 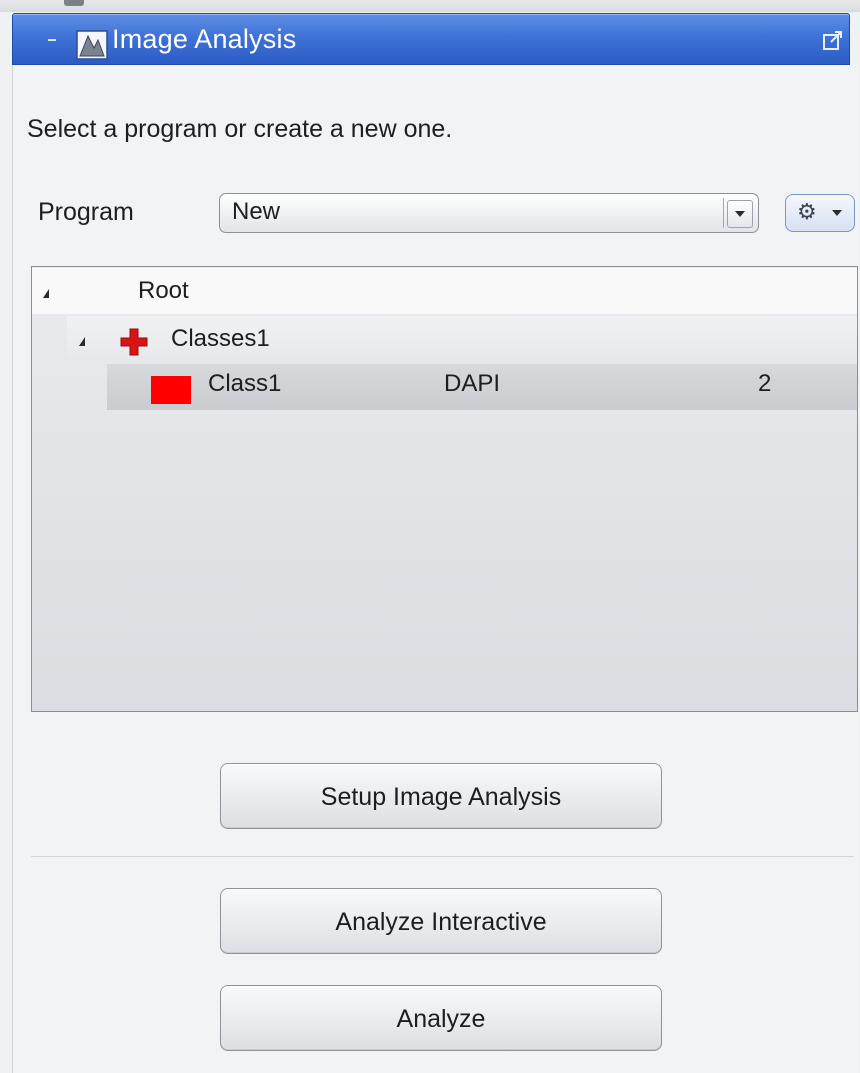 What do you see at coordinates (723, 213) in the screenshot?
I see `select-divider` at bounding box center [723, 213].